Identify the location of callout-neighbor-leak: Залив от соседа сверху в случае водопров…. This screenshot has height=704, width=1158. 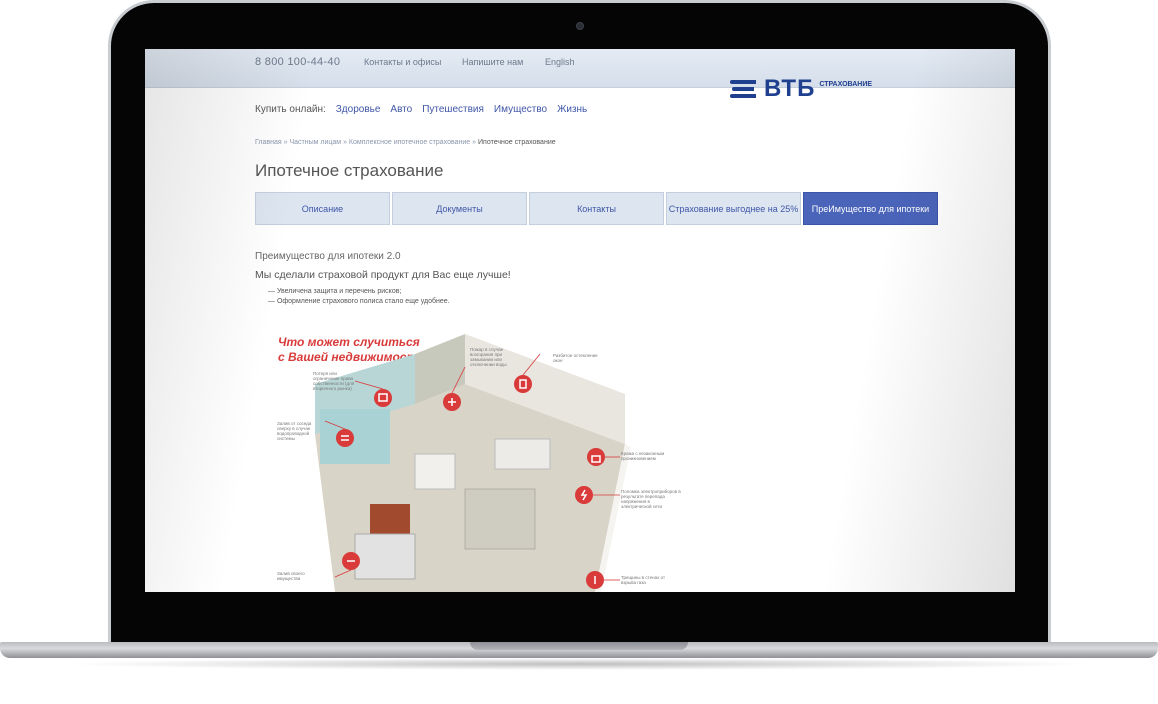
(294, 431).